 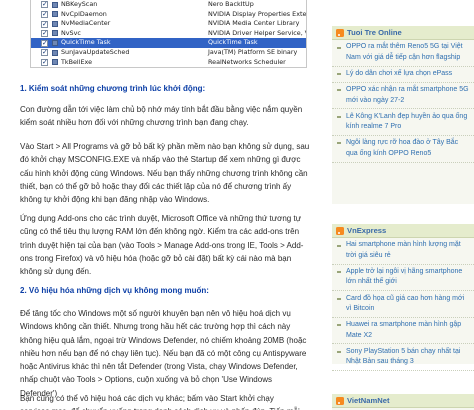 What do you see at coordinates (403, 33) in the screenshot?
I see `news-box-header: Tuoi Tre Online` at bounding box center [403, 33].